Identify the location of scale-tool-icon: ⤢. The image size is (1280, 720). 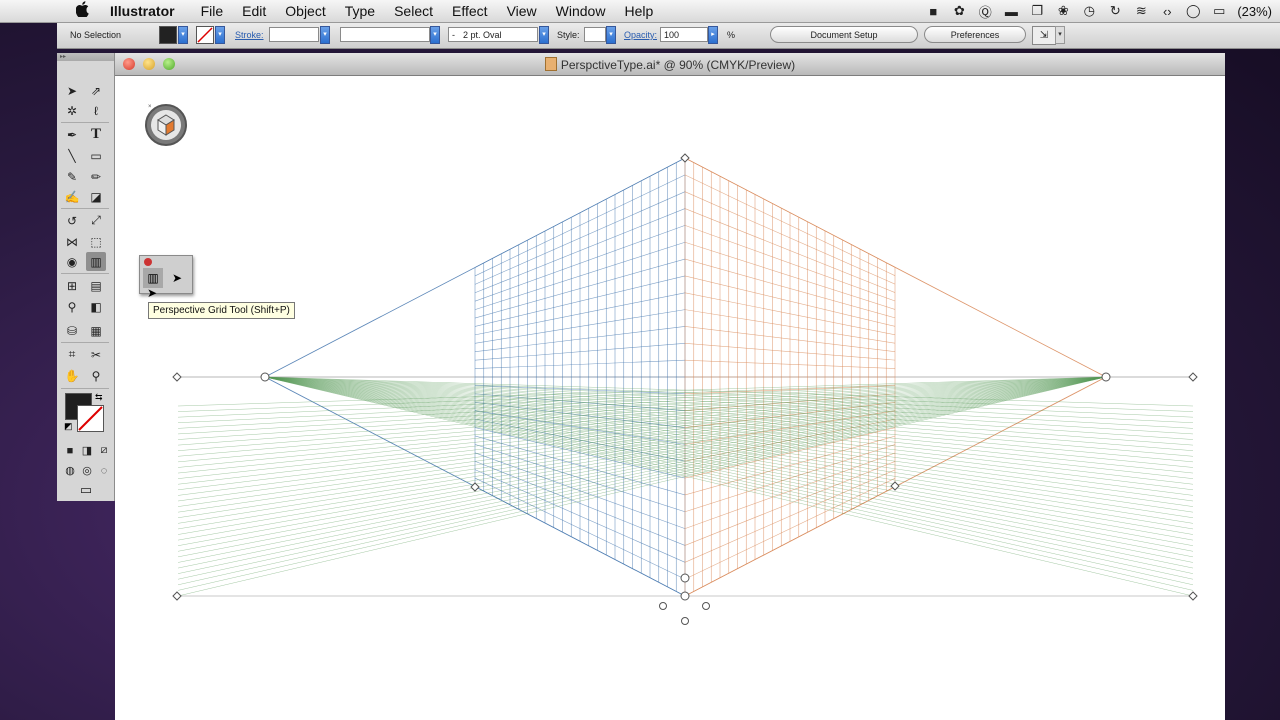
(96, 220).